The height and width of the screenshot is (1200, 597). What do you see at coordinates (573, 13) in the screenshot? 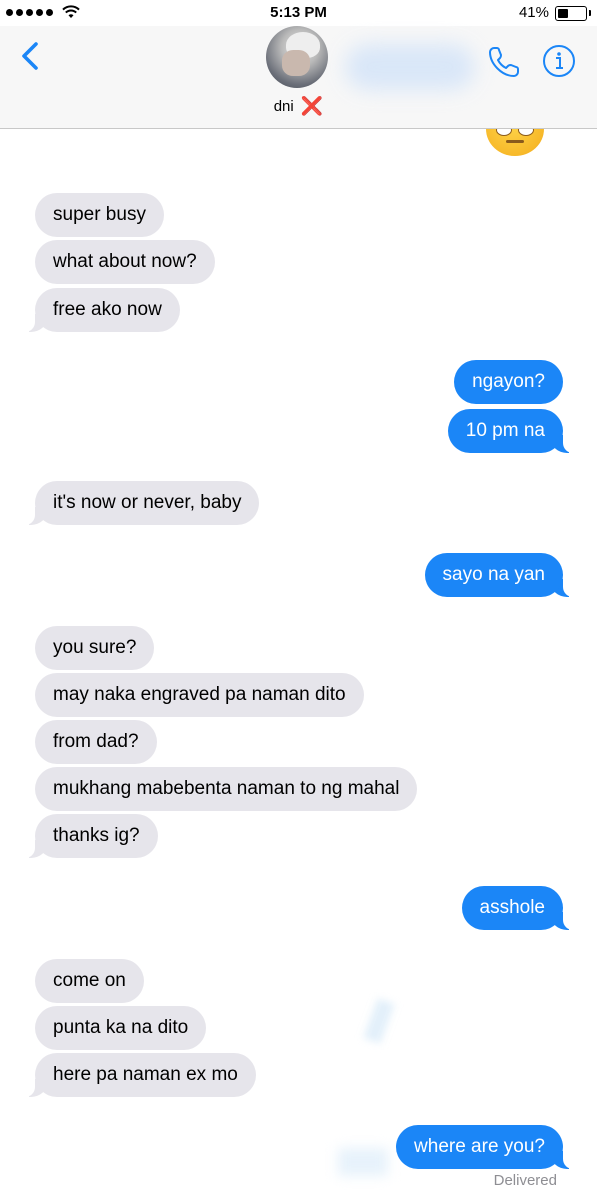
I see `battery-icon` at bounding box center [573, 13].